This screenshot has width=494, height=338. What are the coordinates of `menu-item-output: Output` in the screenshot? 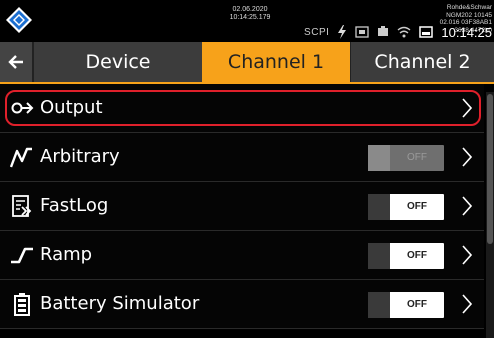 It's located at (242, 108).